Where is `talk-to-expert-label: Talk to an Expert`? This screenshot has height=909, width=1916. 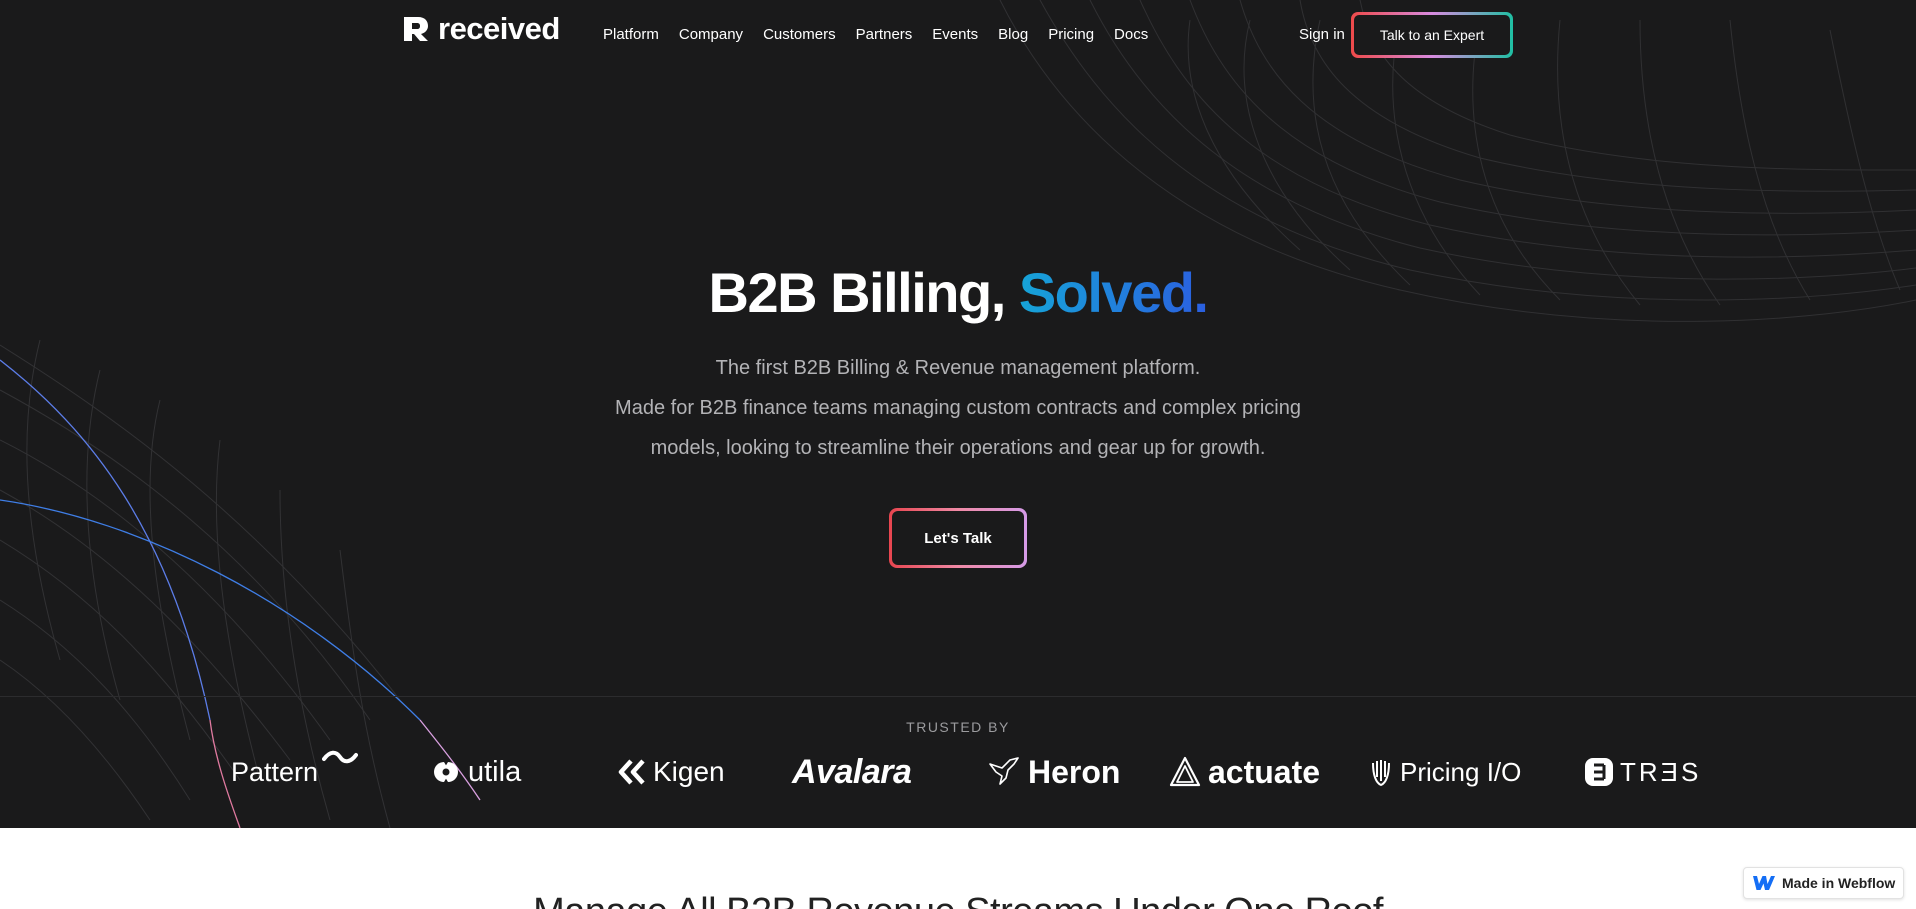 talk-to-expert-label: Talk to an Expert is located at coordinates (1432, 35).